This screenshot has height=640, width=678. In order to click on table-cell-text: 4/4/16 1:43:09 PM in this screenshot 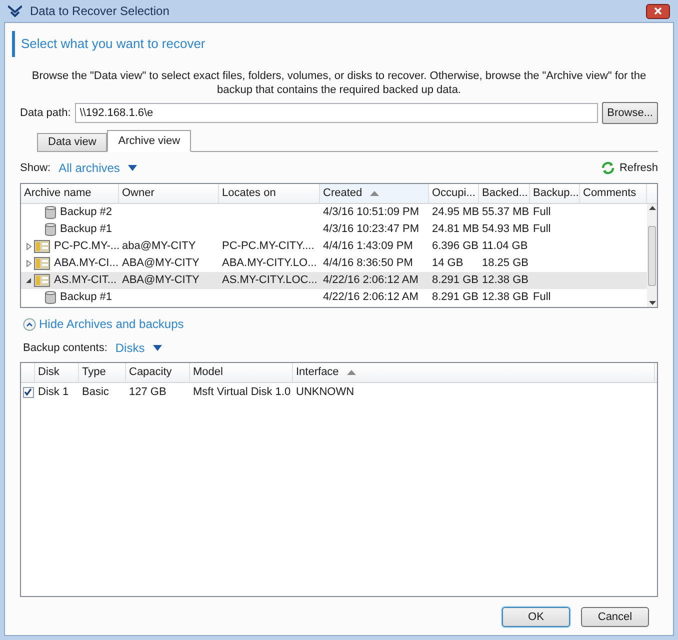, I will do `click(368, 246)`.